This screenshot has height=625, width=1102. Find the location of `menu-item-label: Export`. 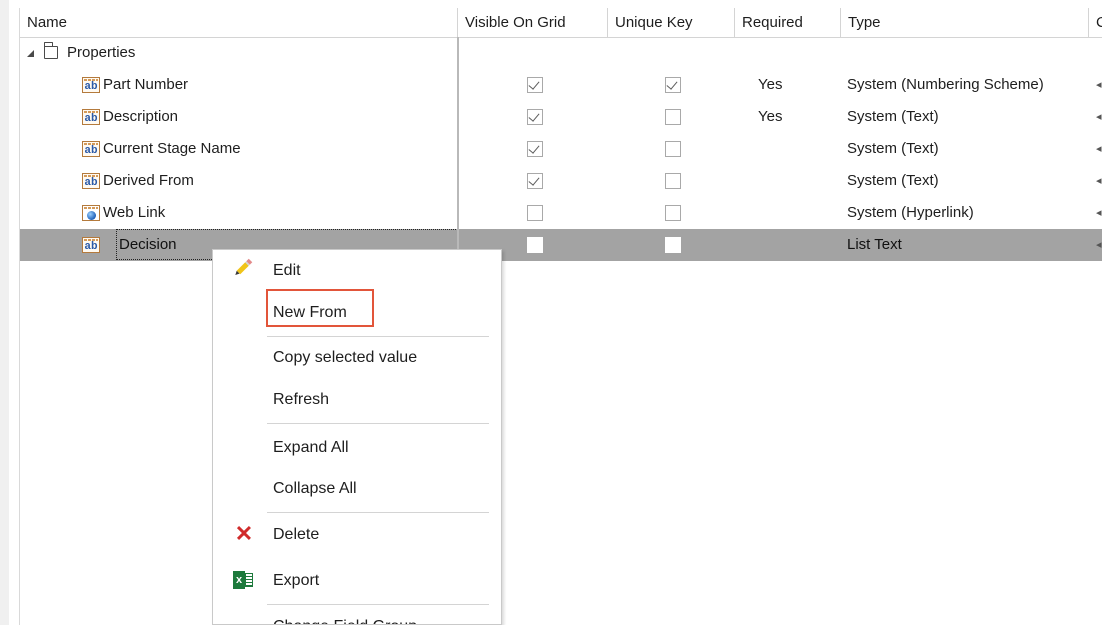

menu-item-label: Export is located at coordinates (296, 580).